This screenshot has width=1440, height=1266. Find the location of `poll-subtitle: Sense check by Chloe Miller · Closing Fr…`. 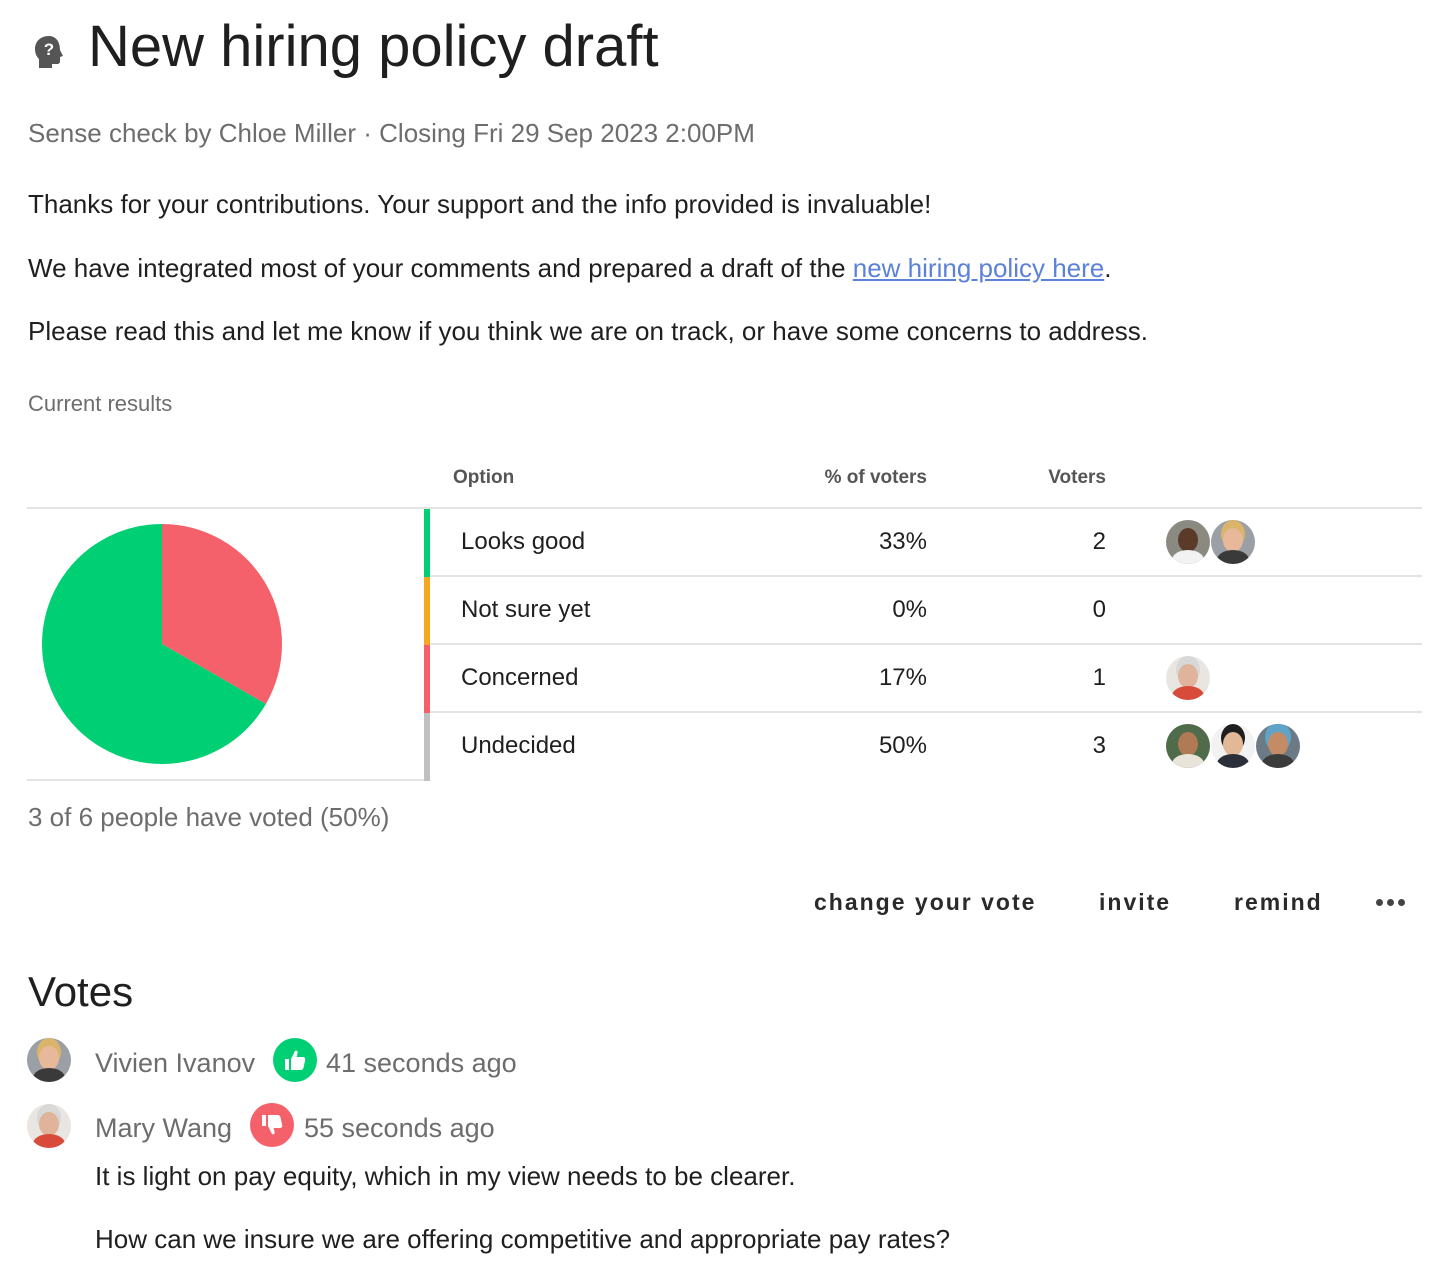

poll-subtitle: Sense check by Chloe Miller · Closing Fr… is located at coordinates (391, 133).